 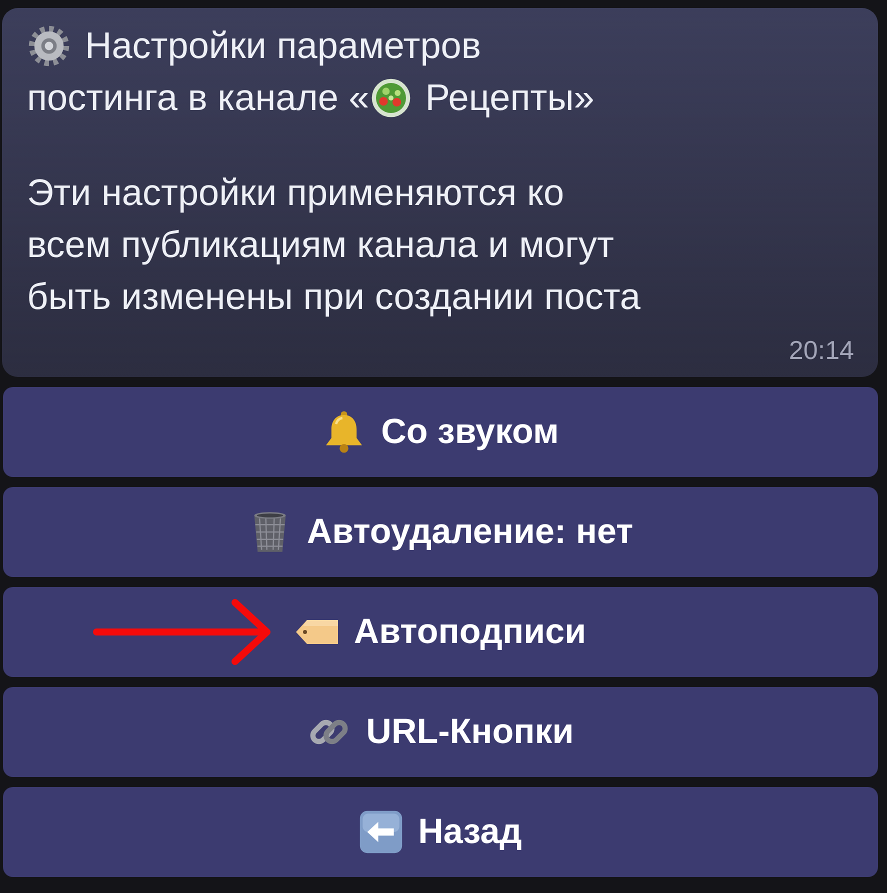 I want to click on keyboard-button: Назад, so click(x=440, y=832).